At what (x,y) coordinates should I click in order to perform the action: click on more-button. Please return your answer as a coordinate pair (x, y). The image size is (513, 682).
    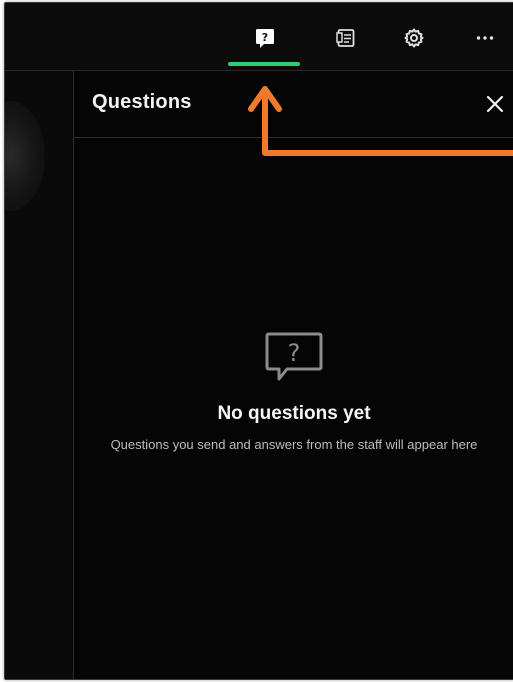
    Looking at the image, I should click on (485, 38).